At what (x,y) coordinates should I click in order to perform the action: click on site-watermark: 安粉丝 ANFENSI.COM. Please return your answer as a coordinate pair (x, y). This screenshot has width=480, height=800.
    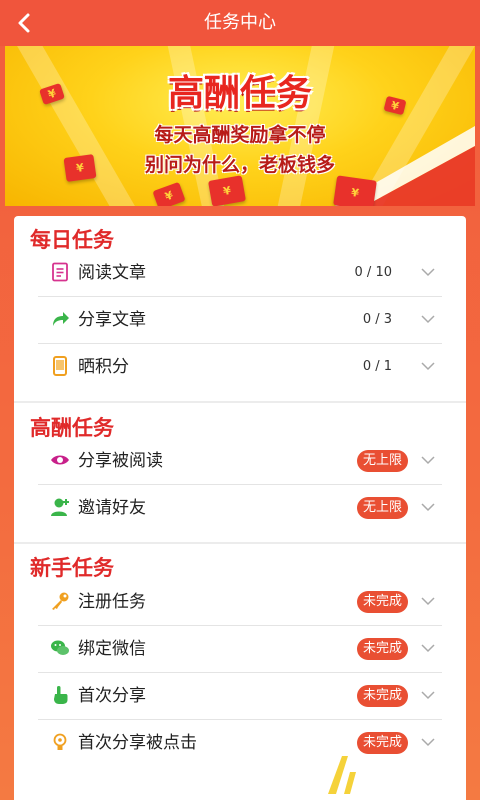
    Looking at the image, I should click on (399, 774).